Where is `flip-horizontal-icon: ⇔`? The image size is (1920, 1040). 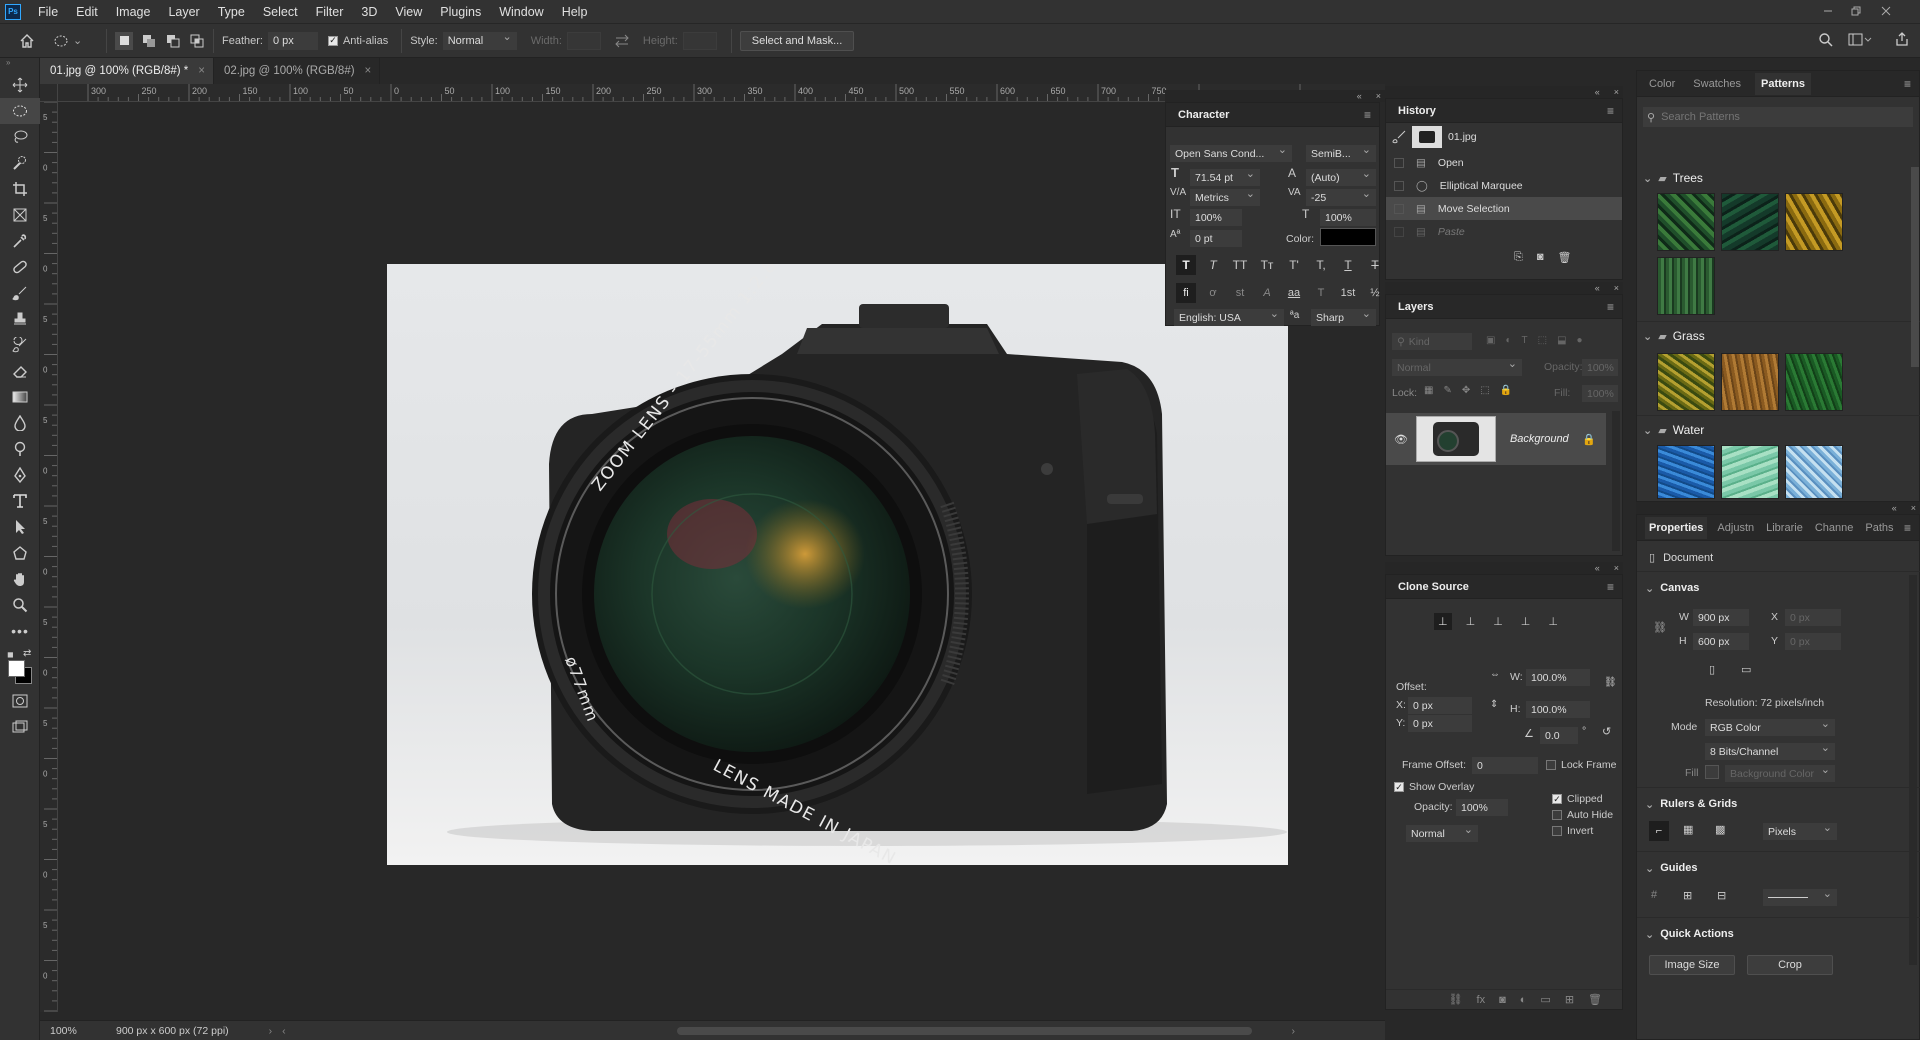 flip-horizontal-icon: ⇔ is located at coordinates (1495, 674).